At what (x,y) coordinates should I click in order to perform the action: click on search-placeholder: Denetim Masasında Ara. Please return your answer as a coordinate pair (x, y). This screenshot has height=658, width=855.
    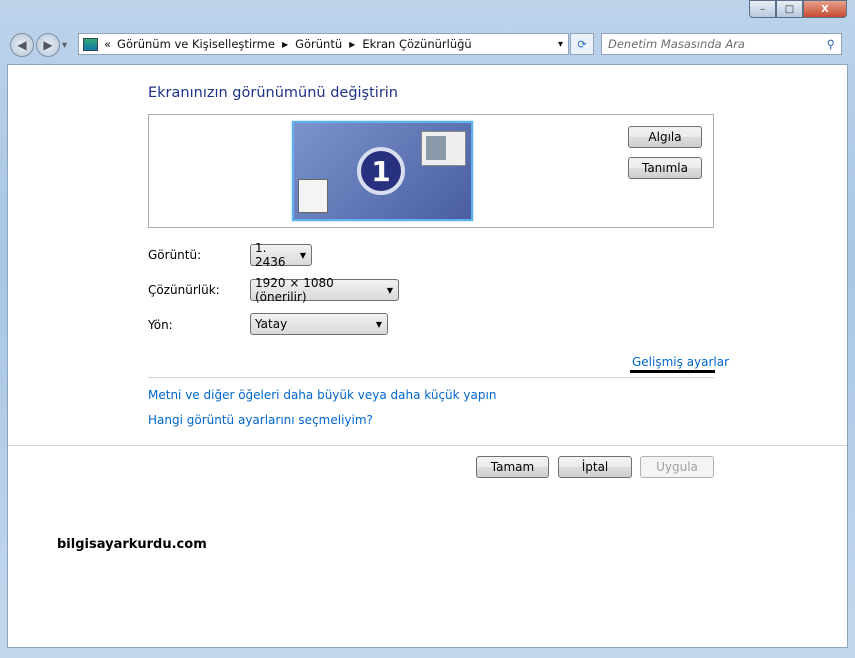
    Looking at the image, I should click on (676, 44).